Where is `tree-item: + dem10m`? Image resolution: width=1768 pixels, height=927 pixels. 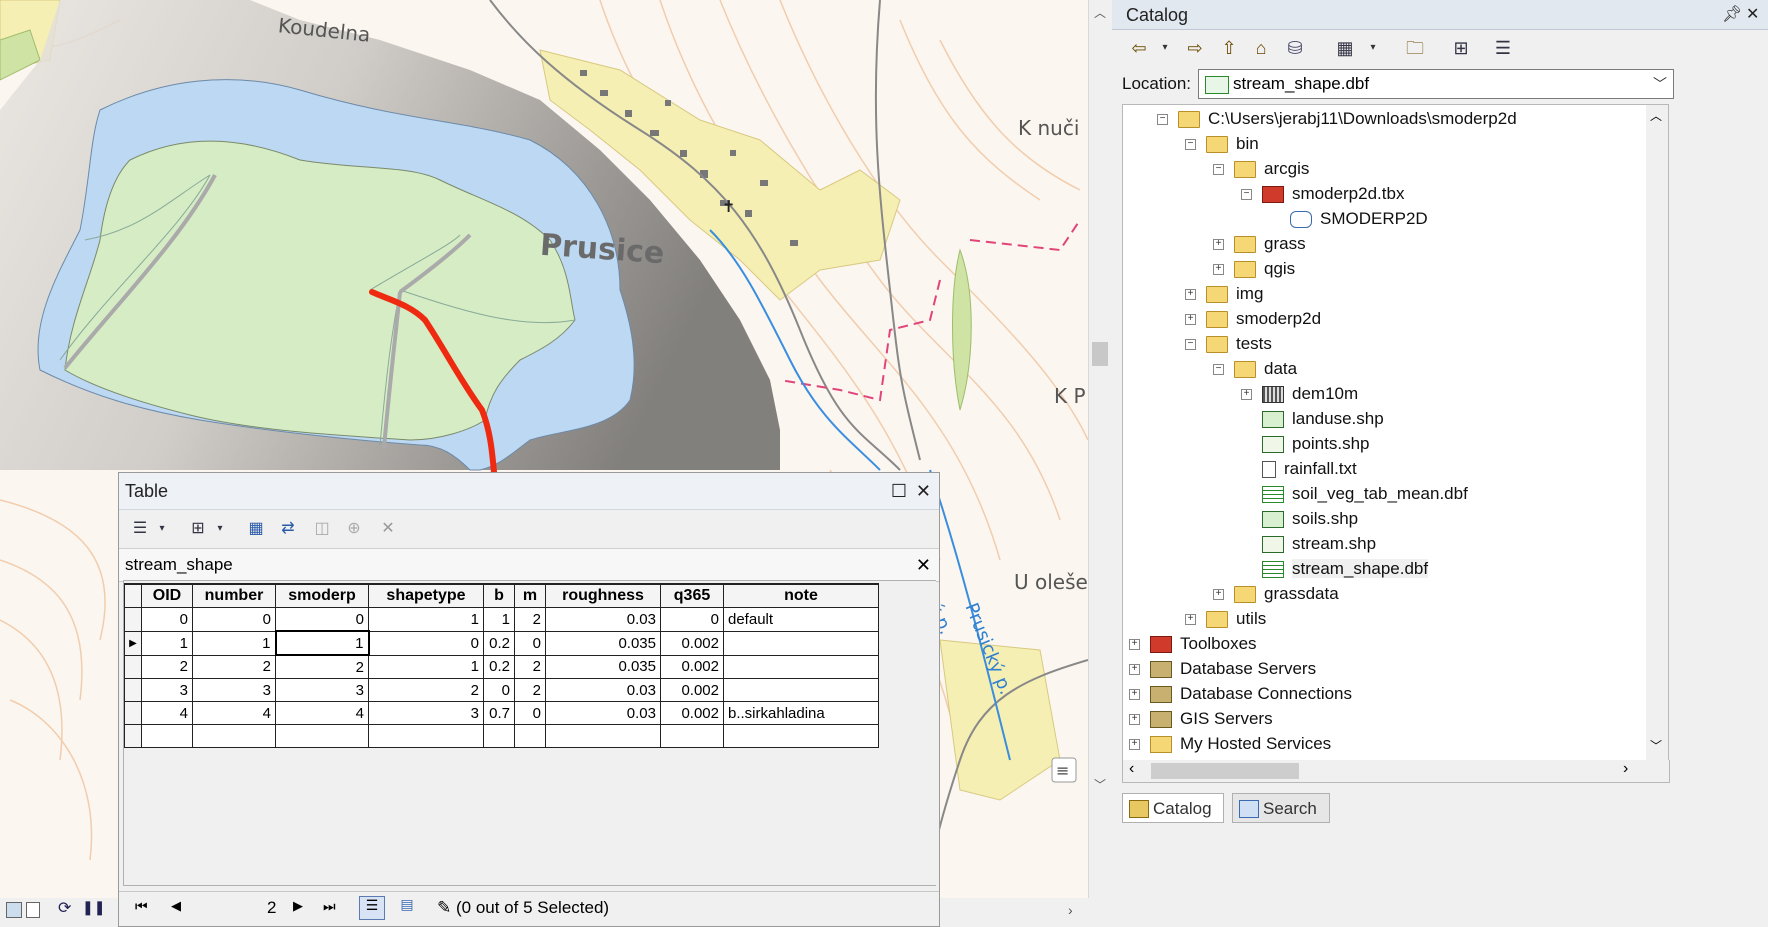 tree-item: + dem10m is located at coordinates (1299, 393).